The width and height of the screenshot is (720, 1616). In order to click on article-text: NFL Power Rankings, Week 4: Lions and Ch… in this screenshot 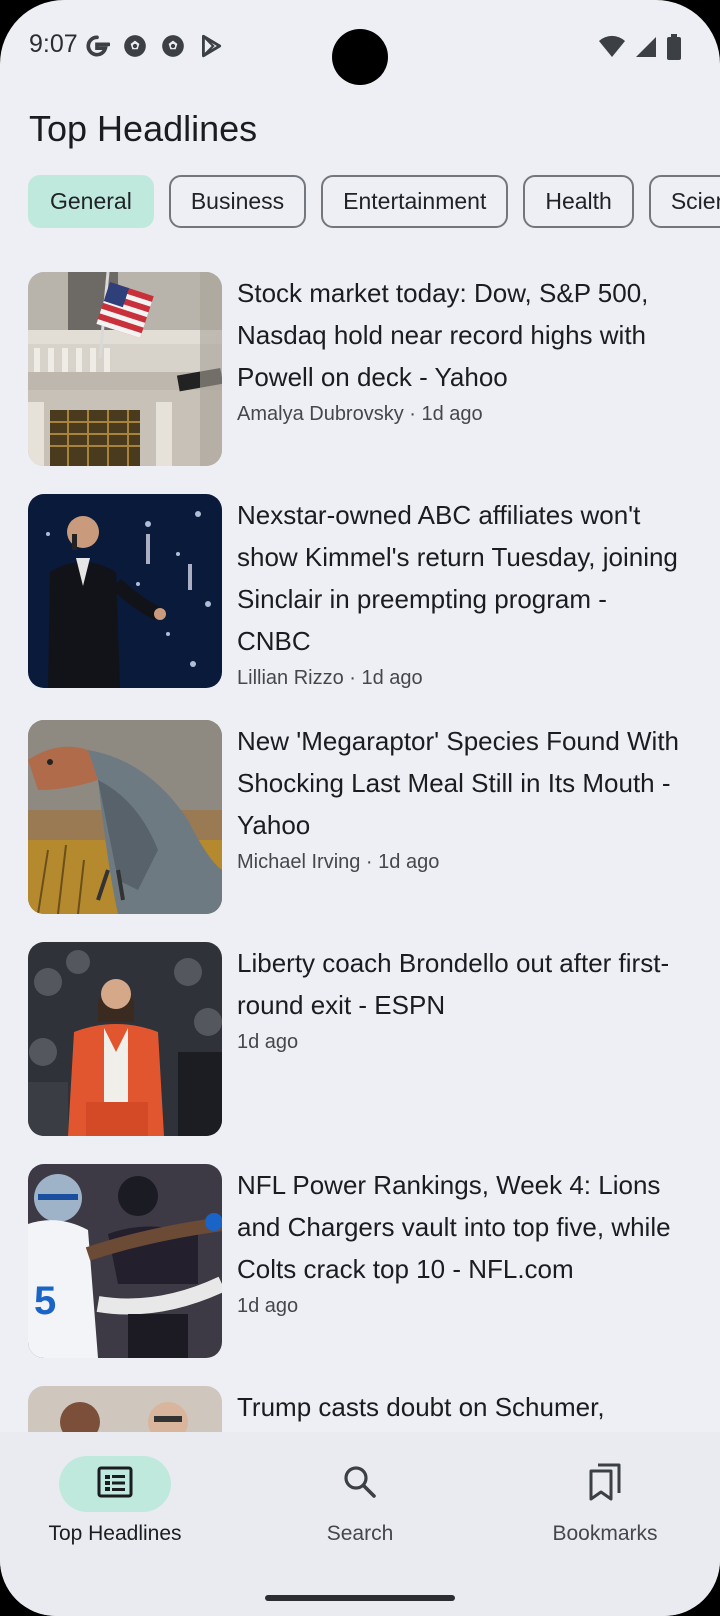, I will do `click(462, 1261)`.